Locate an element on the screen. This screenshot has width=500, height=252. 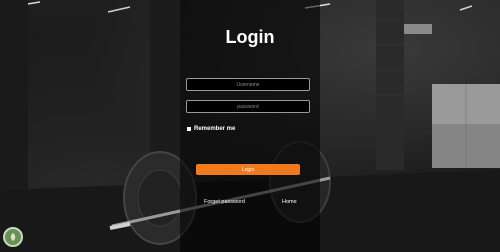
leaf-icon is located at coordinates (13, 237).